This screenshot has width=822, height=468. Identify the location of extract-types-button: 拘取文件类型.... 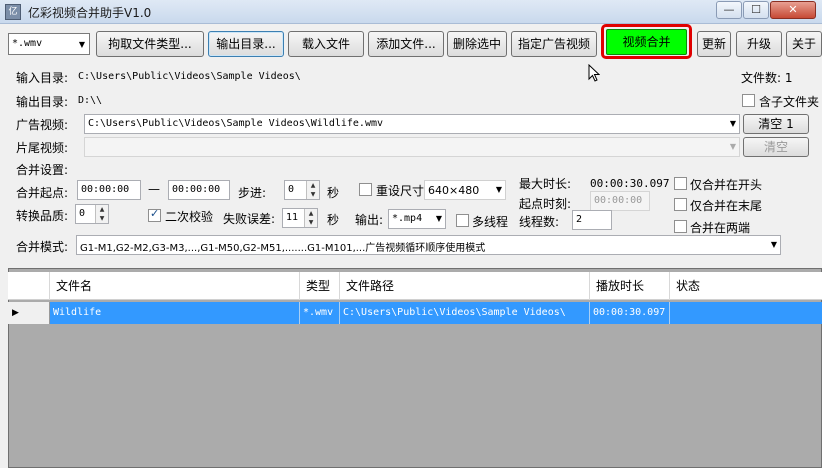
(150, 44).